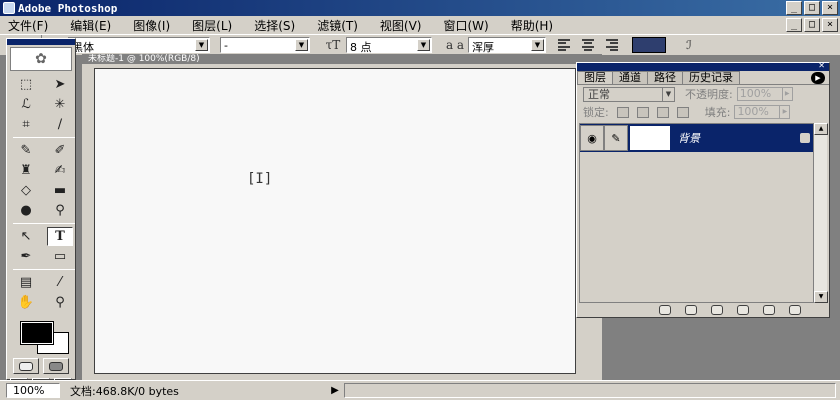 Image resolution: width=840 pixels, height=400 pixels. What do you see at coordinates (37, 333) in the screenshot?
I see `foreground-color` at bounding box center [37, 333].